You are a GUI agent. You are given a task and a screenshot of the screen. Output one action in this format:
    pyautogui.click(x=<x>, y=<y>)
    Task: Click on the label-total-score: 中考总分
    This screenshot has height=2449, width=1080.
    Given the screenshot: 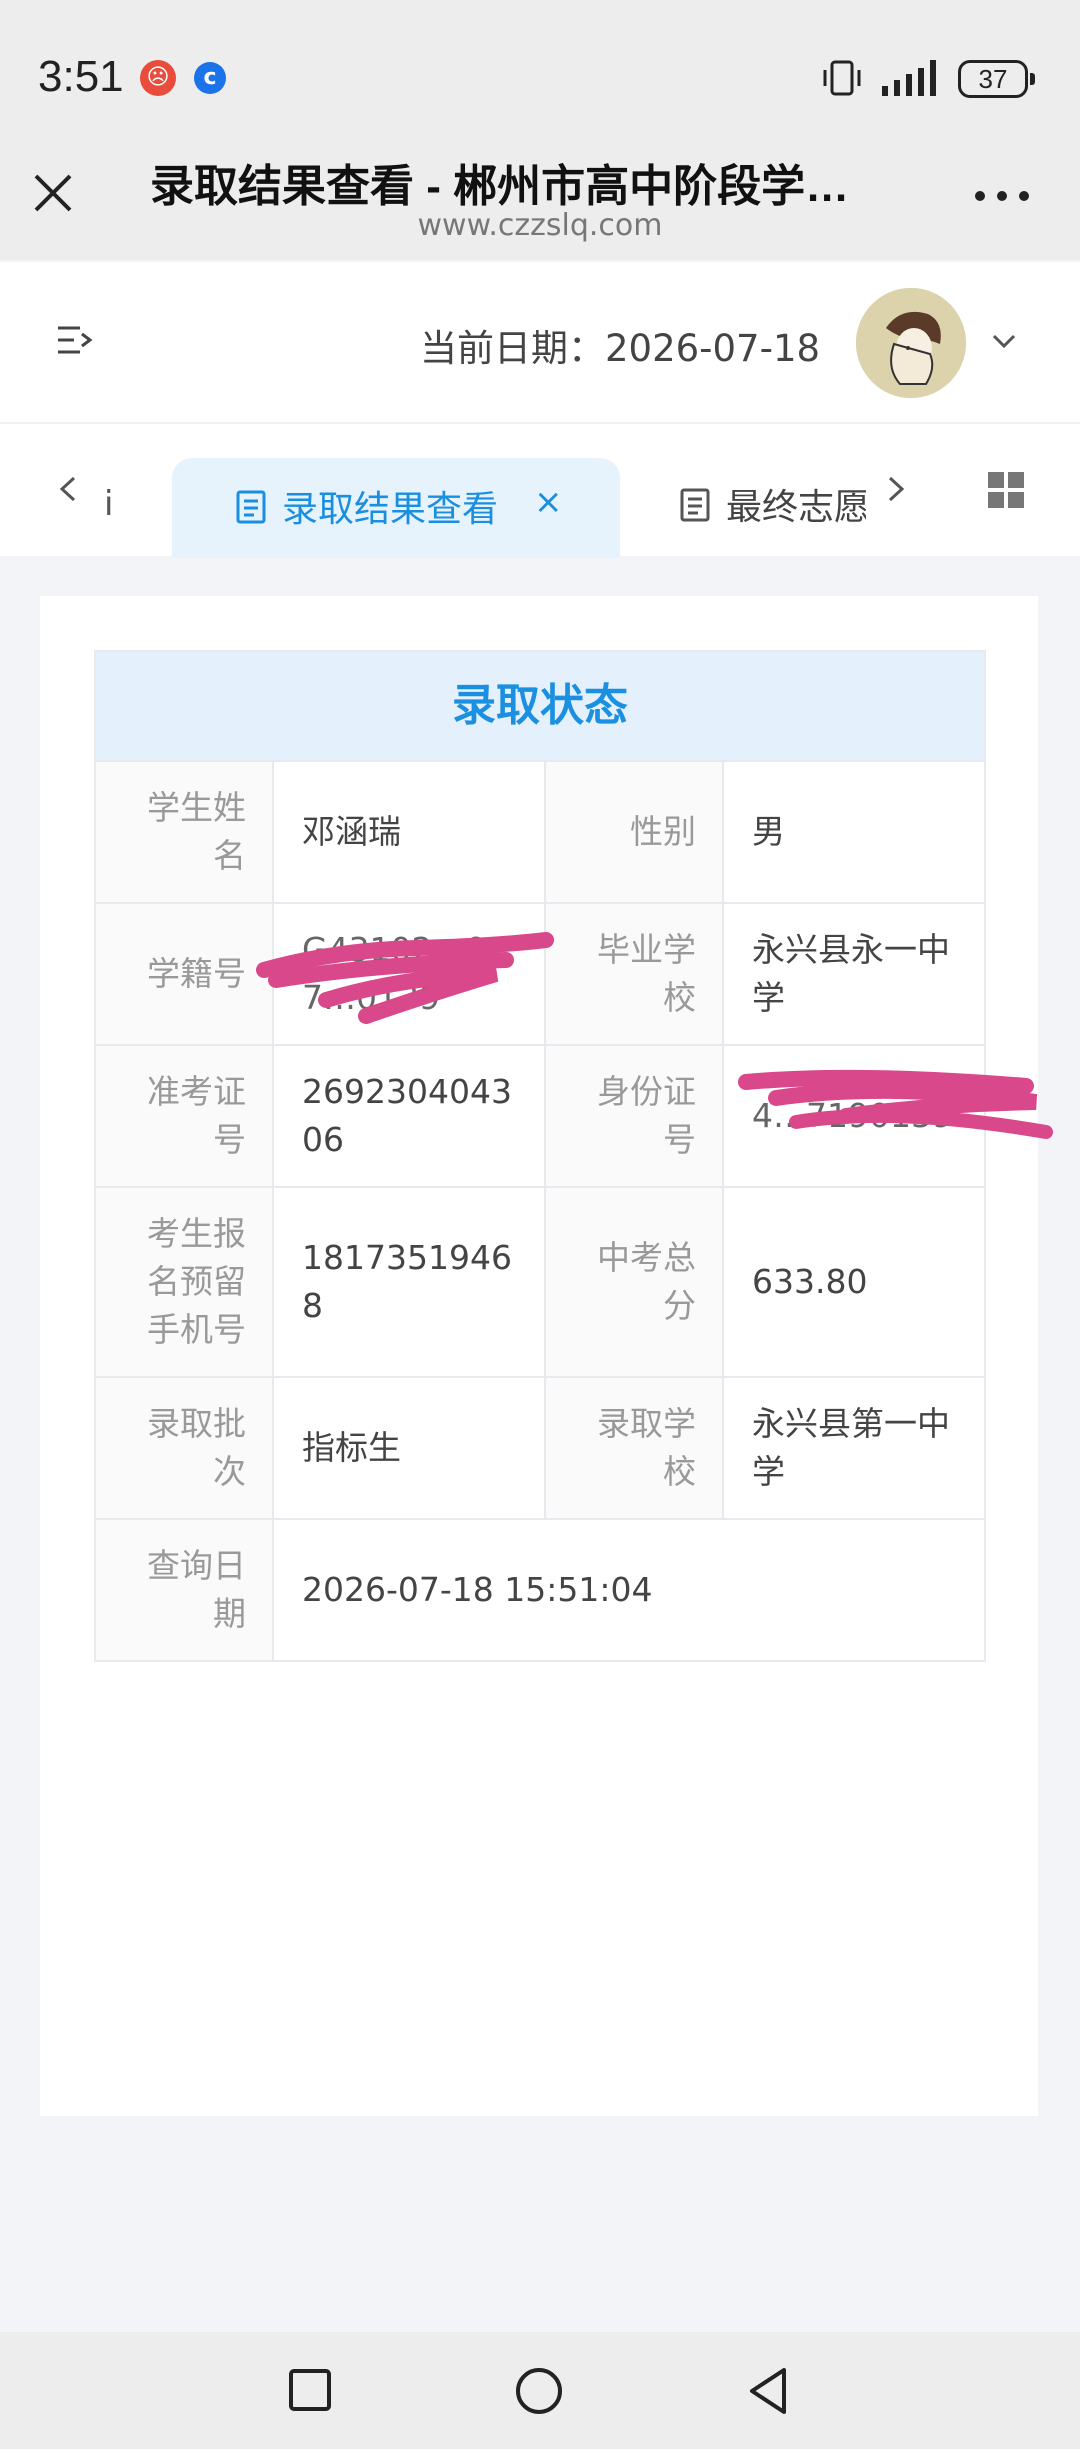 What is the action you would take?
    pyautogui.click(x=634, y=1282)
    